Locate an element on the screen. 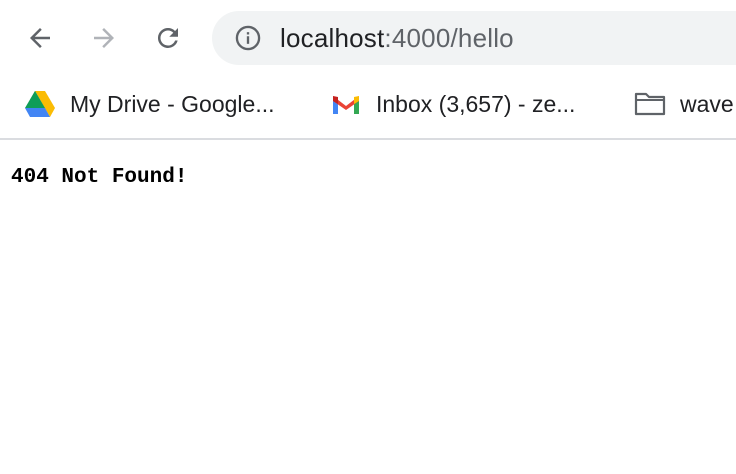  address-url: localhost:4000/hello is located at coordinates (397, 38).